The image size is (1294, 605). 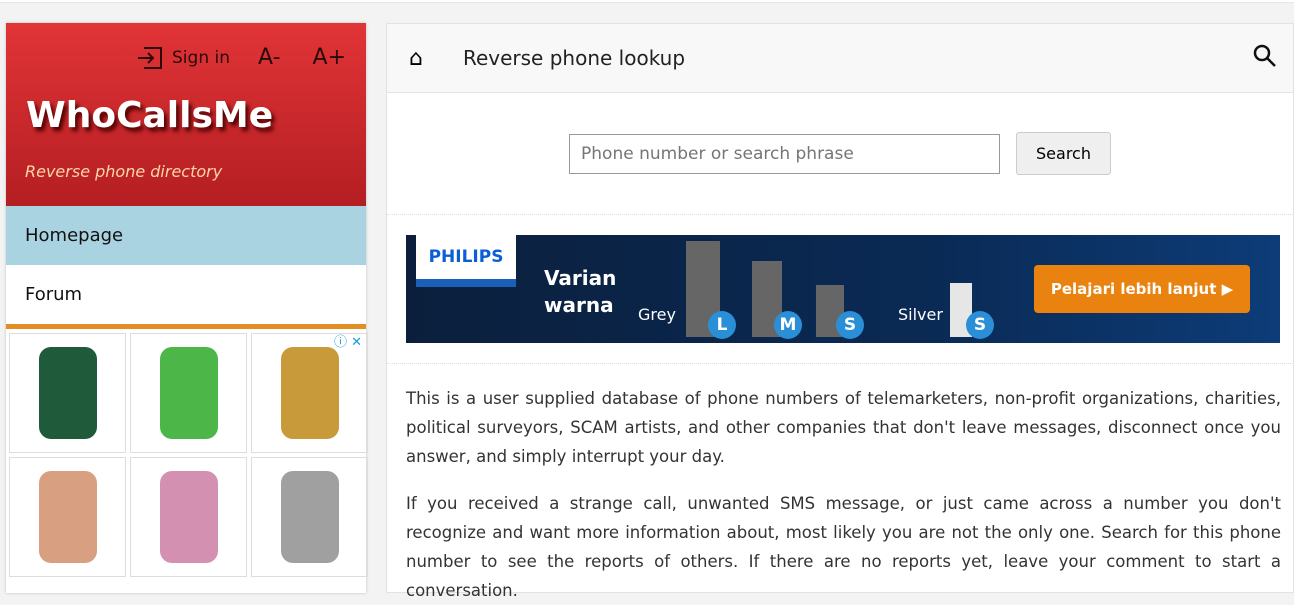 I want to click on search-button: Search, so click(x=1063, y=153).